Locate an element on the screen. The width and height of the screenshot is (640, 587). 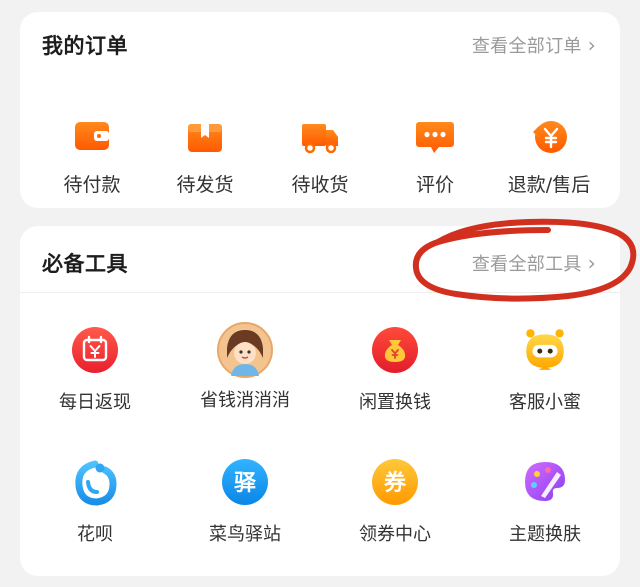
tool-label: 客服小蜜 is located at coordinates (545, 402).